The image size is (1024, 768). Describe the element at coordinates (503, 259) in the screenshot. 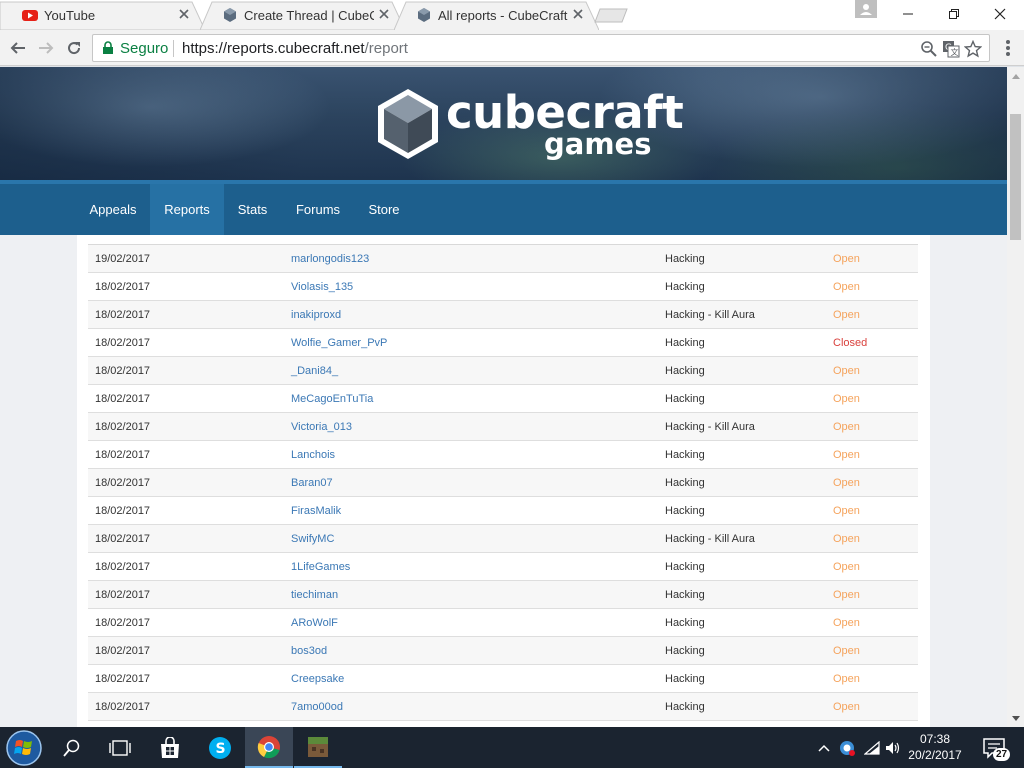

I see `table-row: 19/02/2017 marlongodis123 Hacking Open` at that location.